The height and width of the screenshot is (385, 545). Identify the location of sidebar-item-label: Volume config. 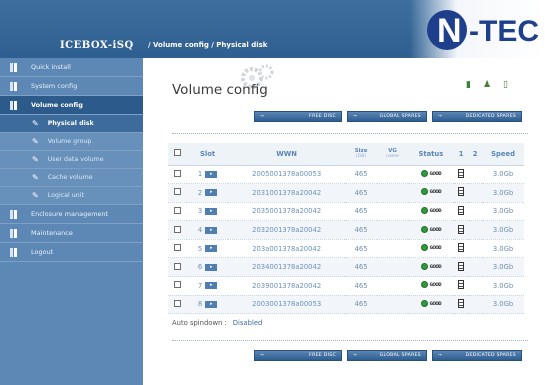
(57, 105).